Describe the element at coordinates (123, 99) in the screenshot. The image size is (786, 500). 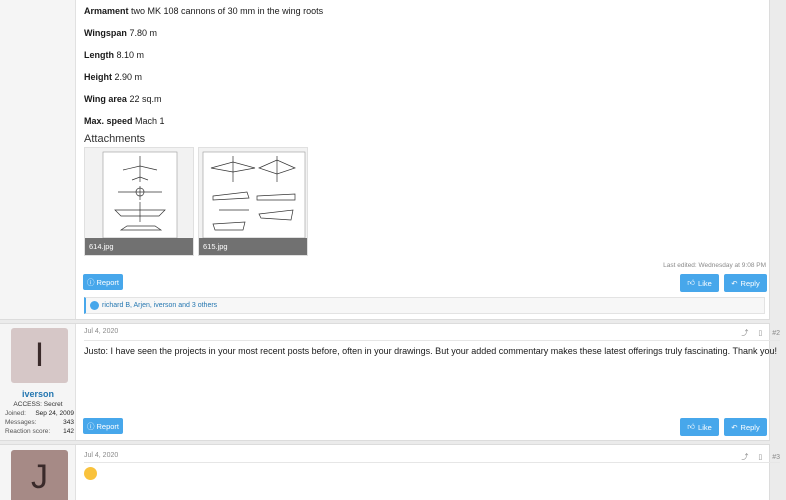
I see `spec-row-wing-area: Wing area 22 sq.m` at that location.